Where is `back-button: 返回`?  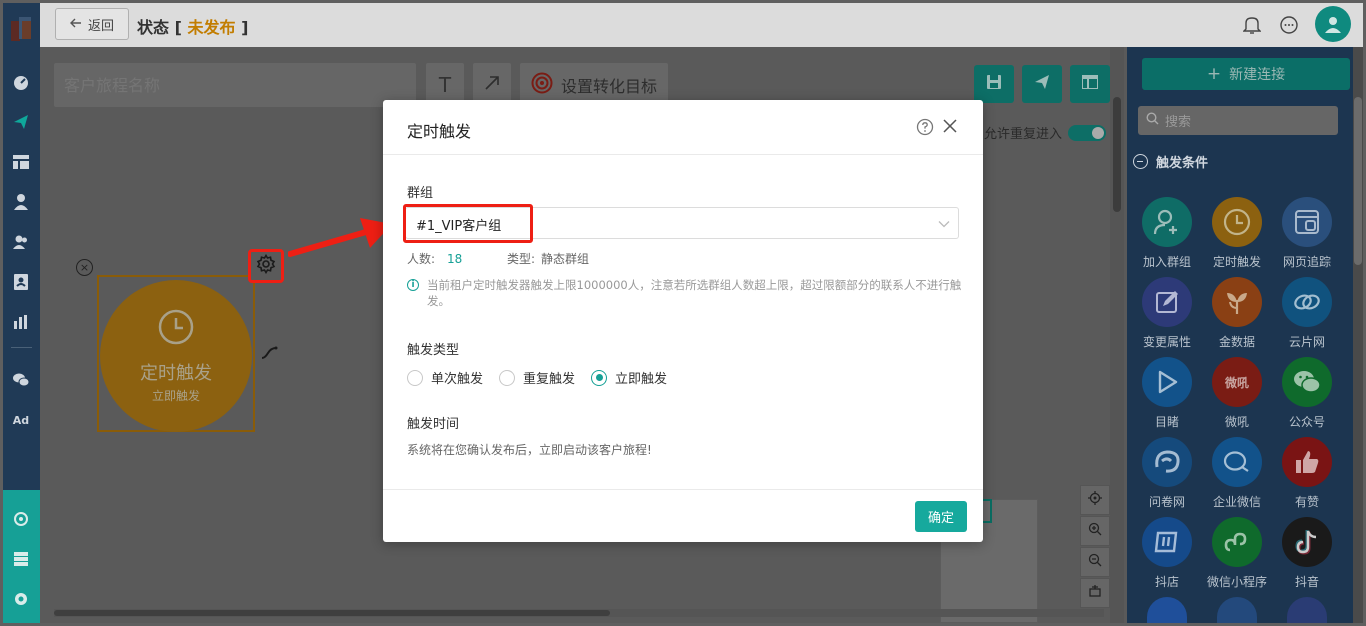
back-button: 返回 is located at coordinates (92, 24).